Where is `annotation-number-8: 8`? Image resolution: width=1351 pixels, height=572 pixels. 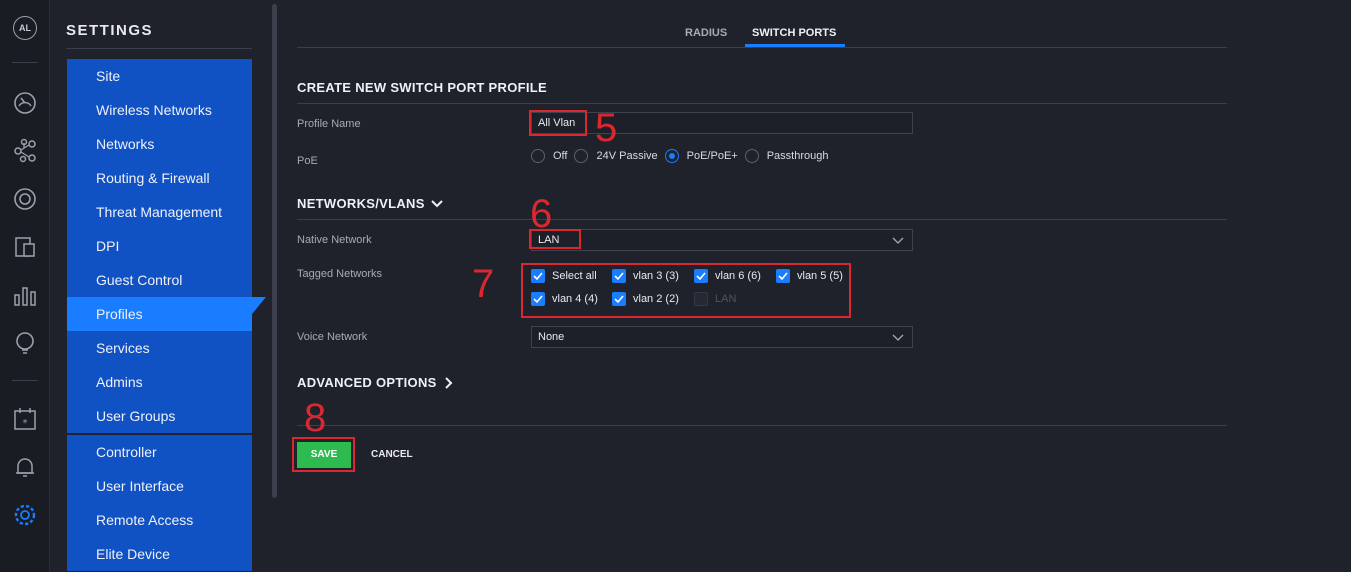
annotation-number-8: 8 is located at coordinates (315, 418).